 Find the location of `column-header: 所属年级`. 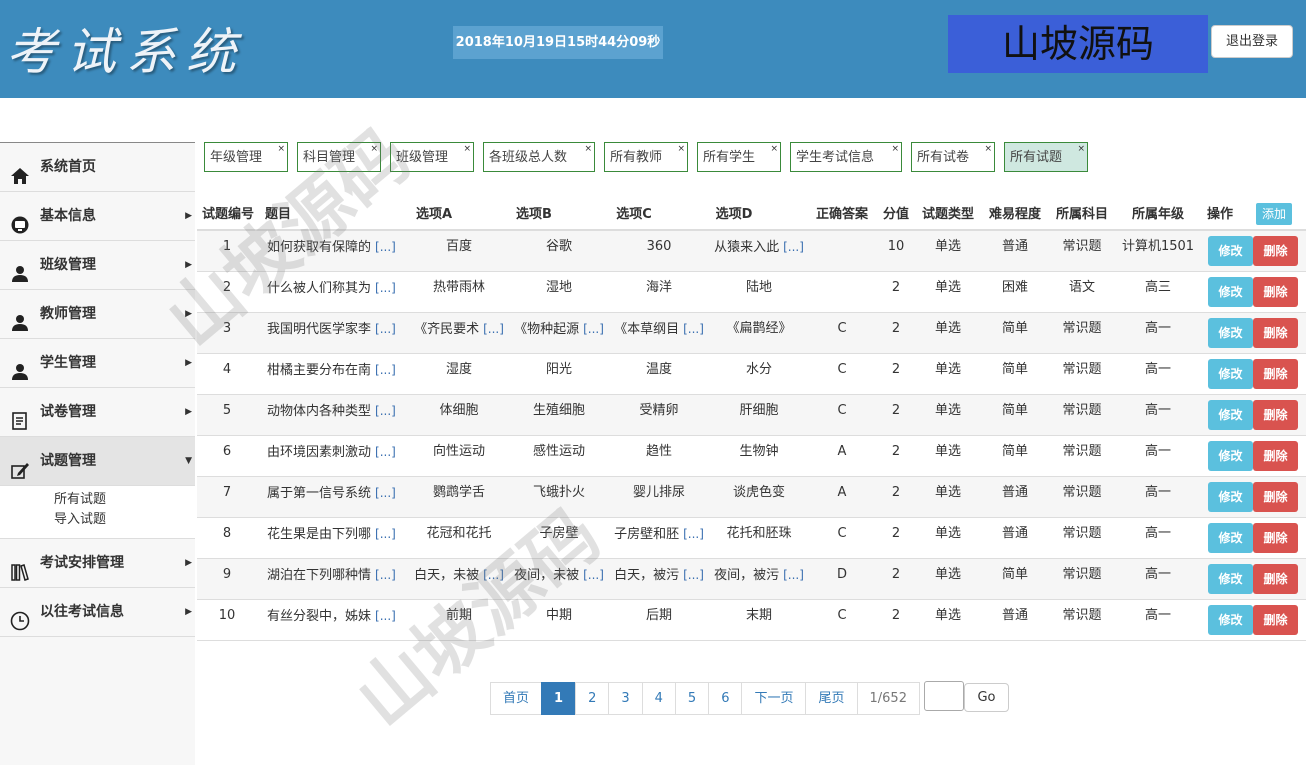

column-header: 所属年级 is located at coordinates (1157, 214).